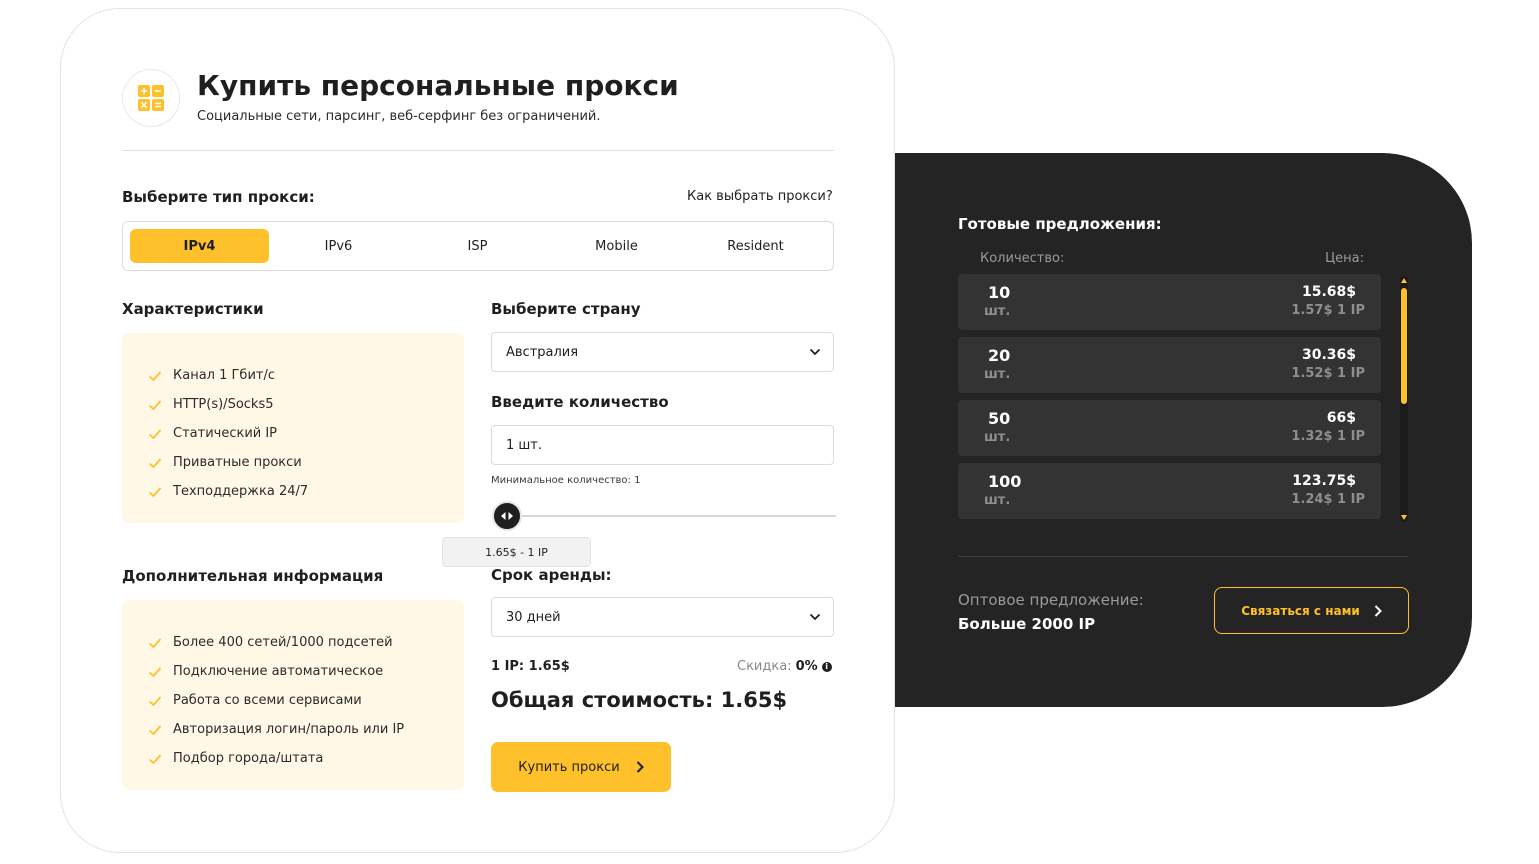 This screenshot has height=864, width=1539. I want to click on proxy-type-label: Выберите тип прокси:, so click(218, 197).